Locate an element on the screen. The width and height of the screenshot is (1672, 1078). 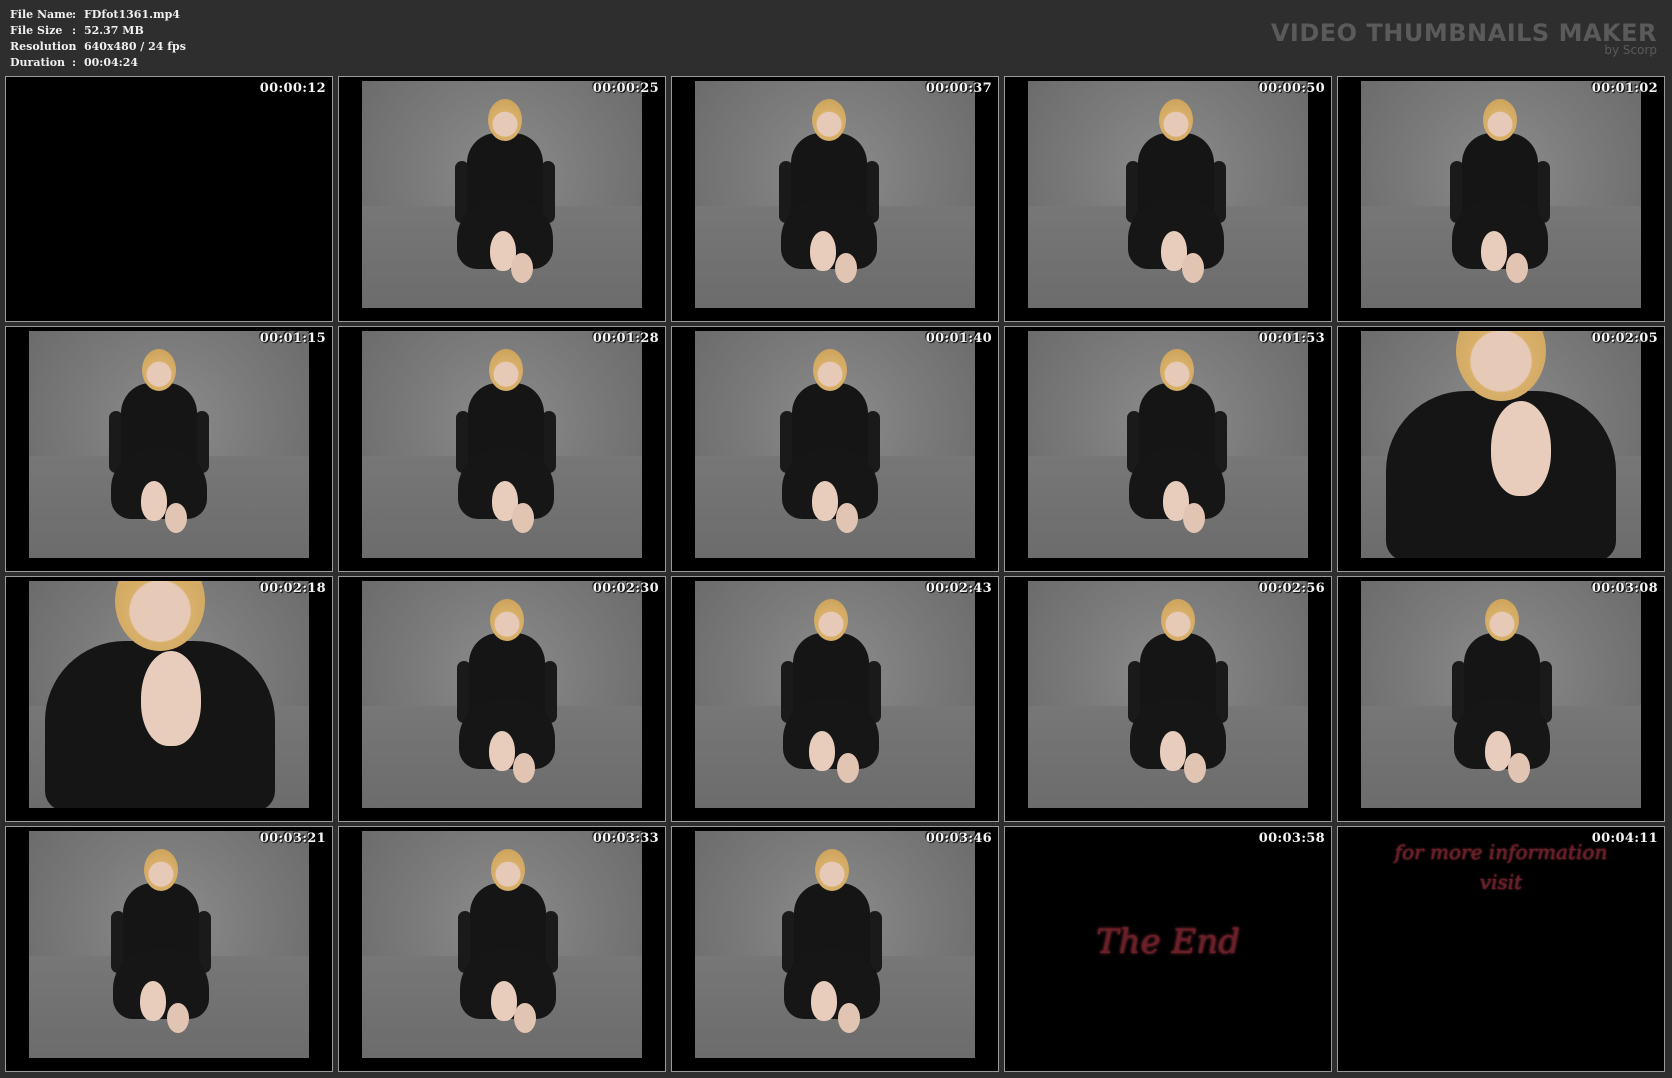
thumbnail-timestamp: 00:00:50 is located at coordinates (1291, 88).